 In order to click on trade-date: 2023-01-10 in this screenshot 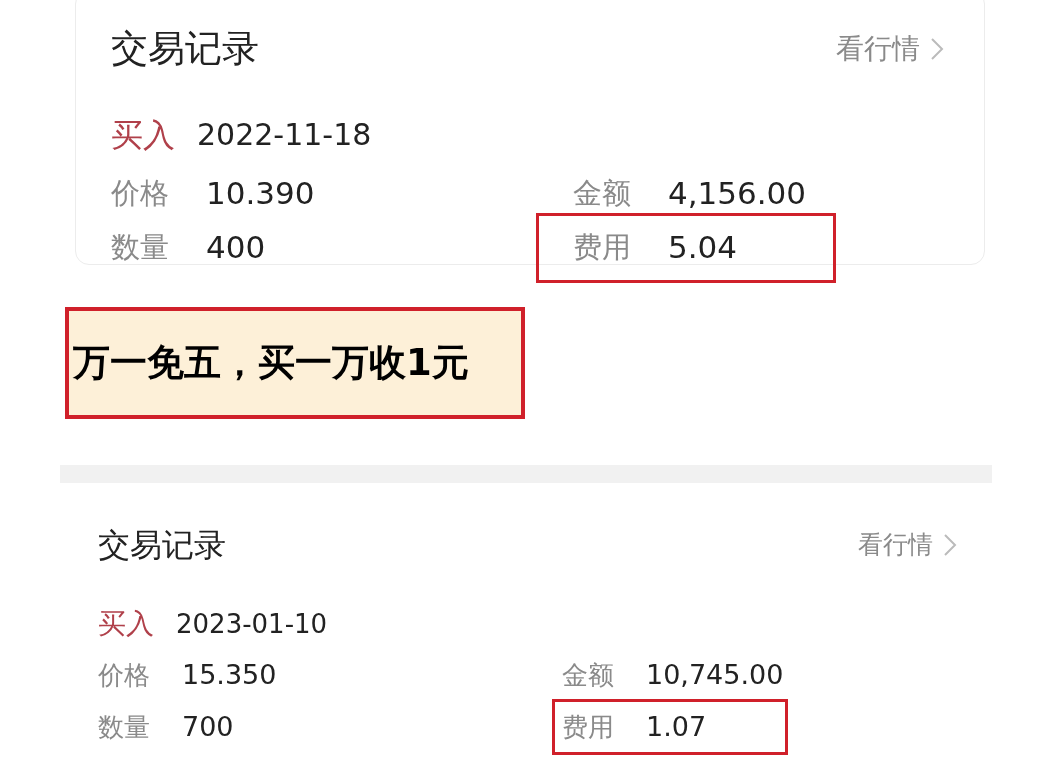, I will do `click(252, 624)`.